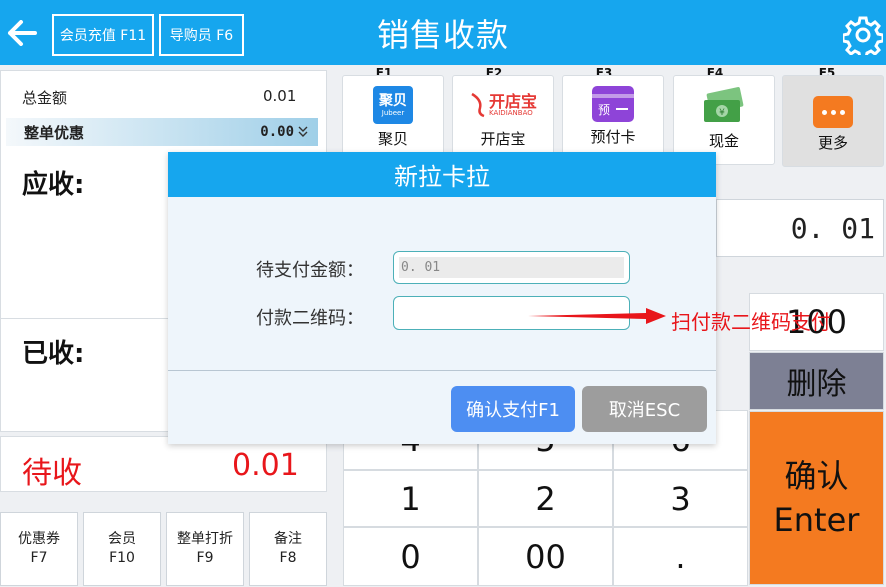 The height and width of the screenshot is (587, 886). Describe the element at coordinates (545, 556) in the screenshot. I see `key-00: 00` at that location.